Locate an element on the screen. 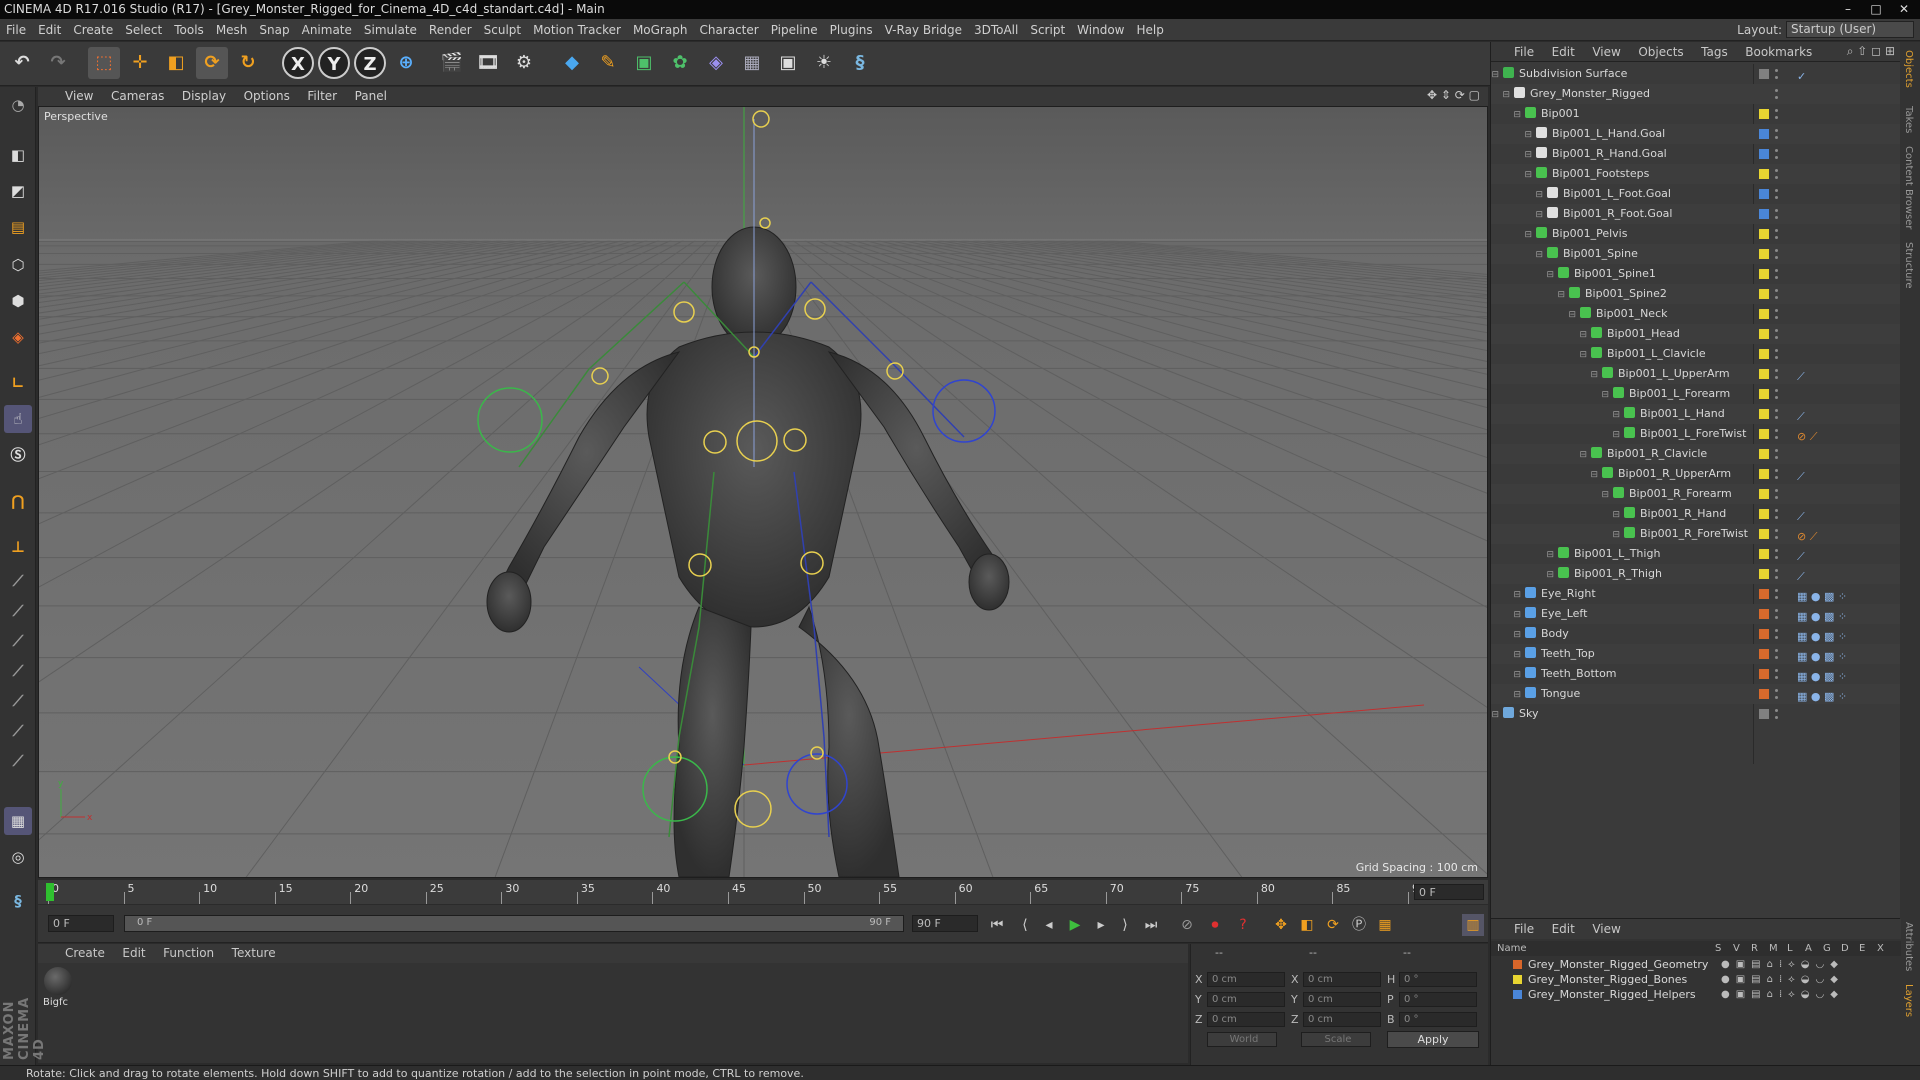 The height and width of the screenshot is (1080, 1920). go-to-start-icon: ⏮ is located at coordinates (997, 925).